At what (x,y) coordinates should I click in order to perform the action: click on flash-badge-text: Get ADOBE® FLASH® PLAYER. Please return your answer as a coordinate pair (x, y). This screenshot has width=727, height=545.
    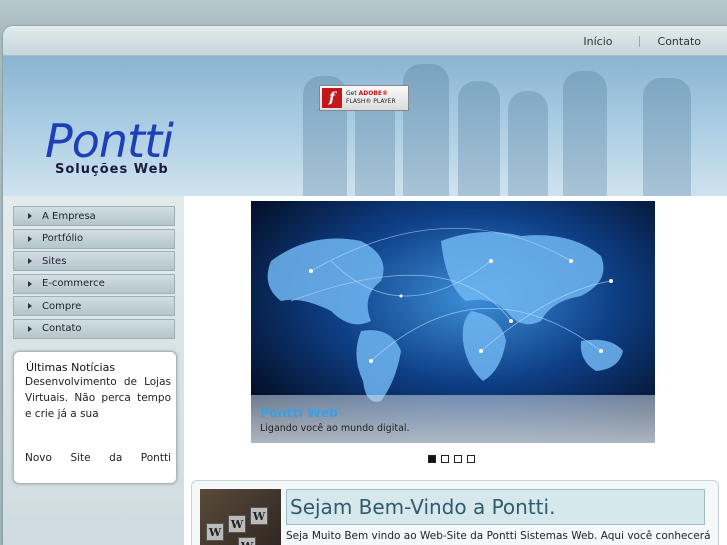
    Looking at the image, I should click on (371, 98).